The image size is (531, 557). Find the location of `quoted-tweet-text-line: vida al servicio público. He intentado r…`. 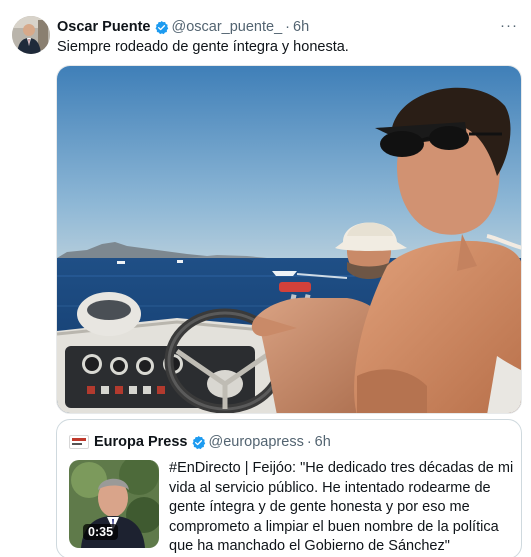

quoted-tweet-text-line: vida al servicio público. He intentado r… is located at coordinates (330, 487).